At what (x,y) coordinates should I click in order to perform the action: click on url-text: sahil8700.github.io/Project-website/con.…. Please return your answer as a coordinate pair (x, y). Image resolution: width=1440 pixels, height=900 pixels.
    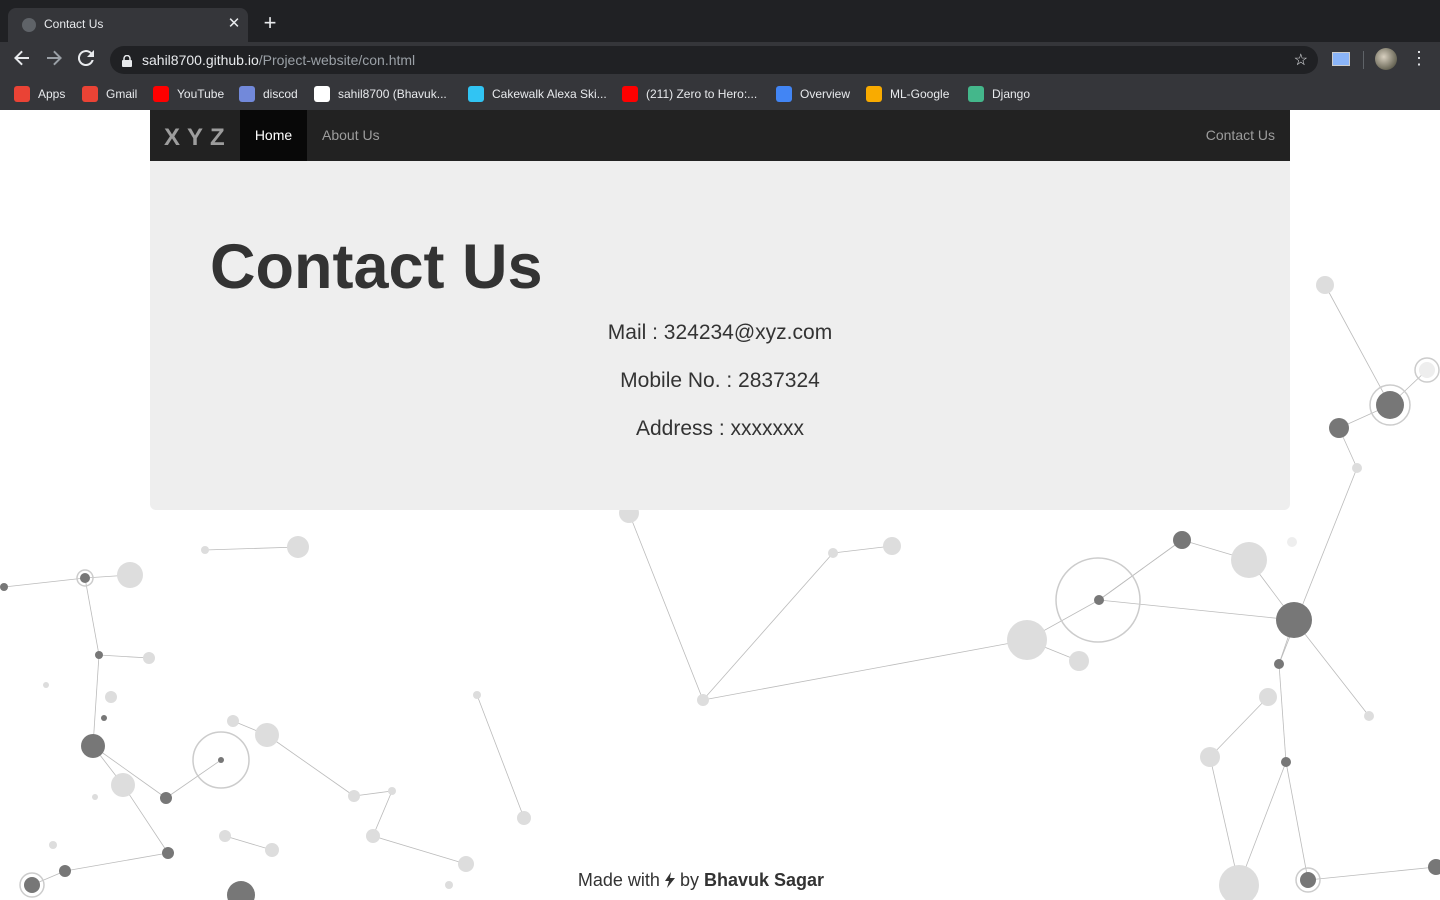
    Looking at the image, I should click on (279, 60).